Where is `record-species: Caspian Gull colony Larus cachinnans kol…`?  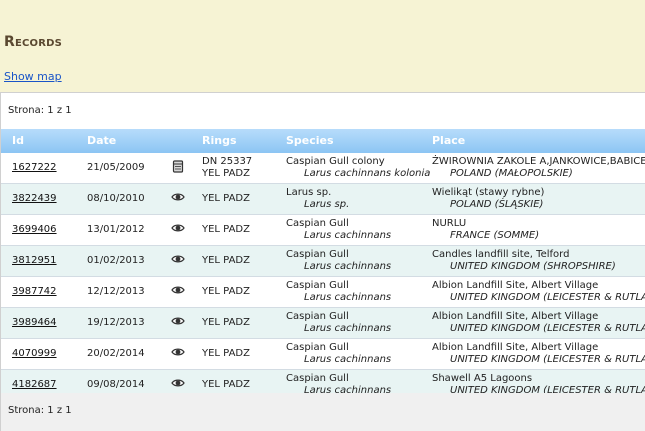 record-species: Caspian Gull colony Larus cachinnans kol… is located at coordinates (358, 168).